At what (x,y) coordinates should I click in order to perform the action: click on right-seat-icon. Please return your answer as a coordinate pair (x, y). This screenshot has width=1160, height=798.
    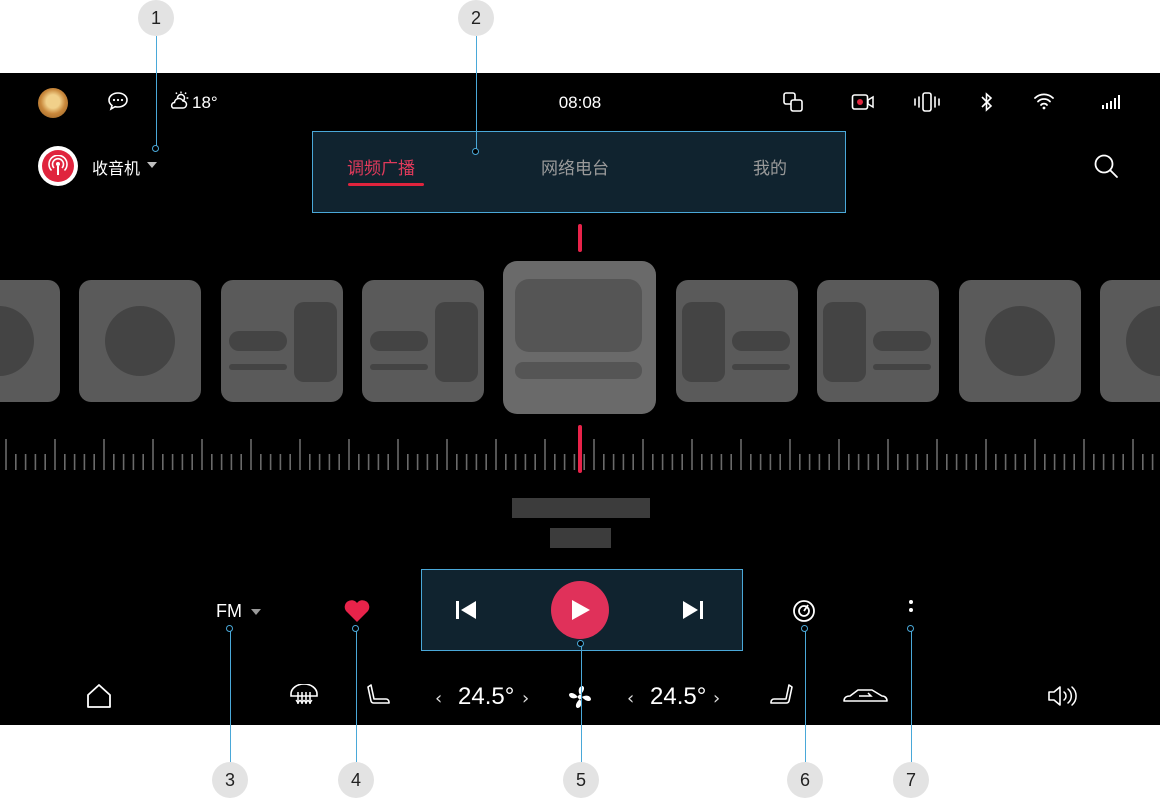
    Looking at the image, I should click on (781, 698).